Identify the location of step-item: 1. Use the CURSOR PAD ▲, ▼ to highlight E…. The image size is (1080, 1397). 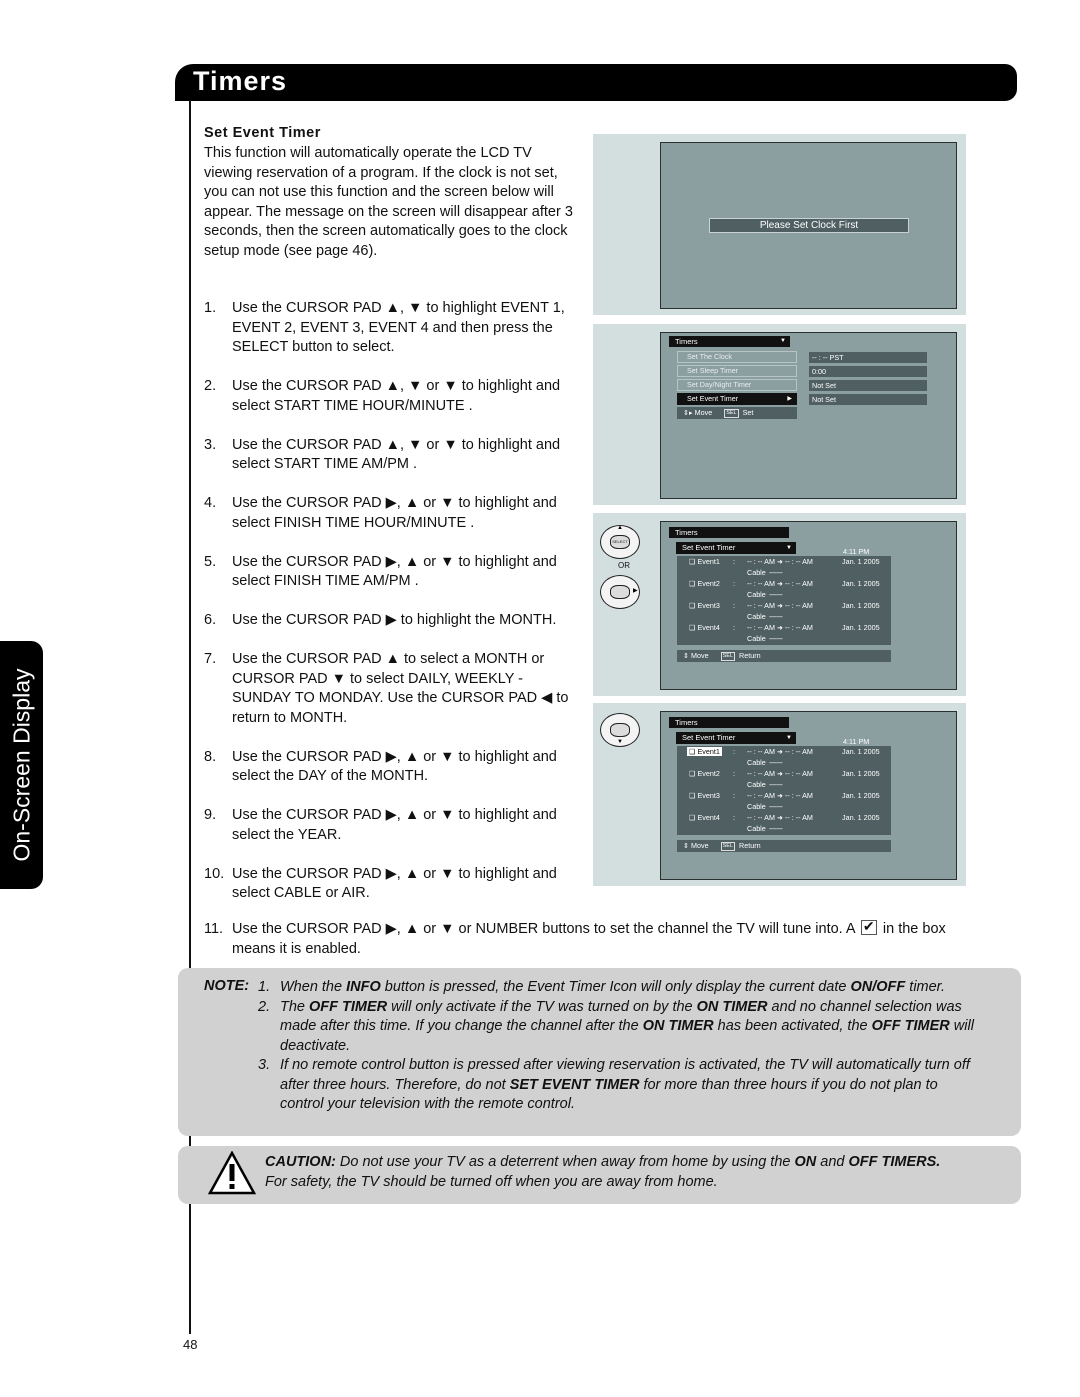
(394, 328).